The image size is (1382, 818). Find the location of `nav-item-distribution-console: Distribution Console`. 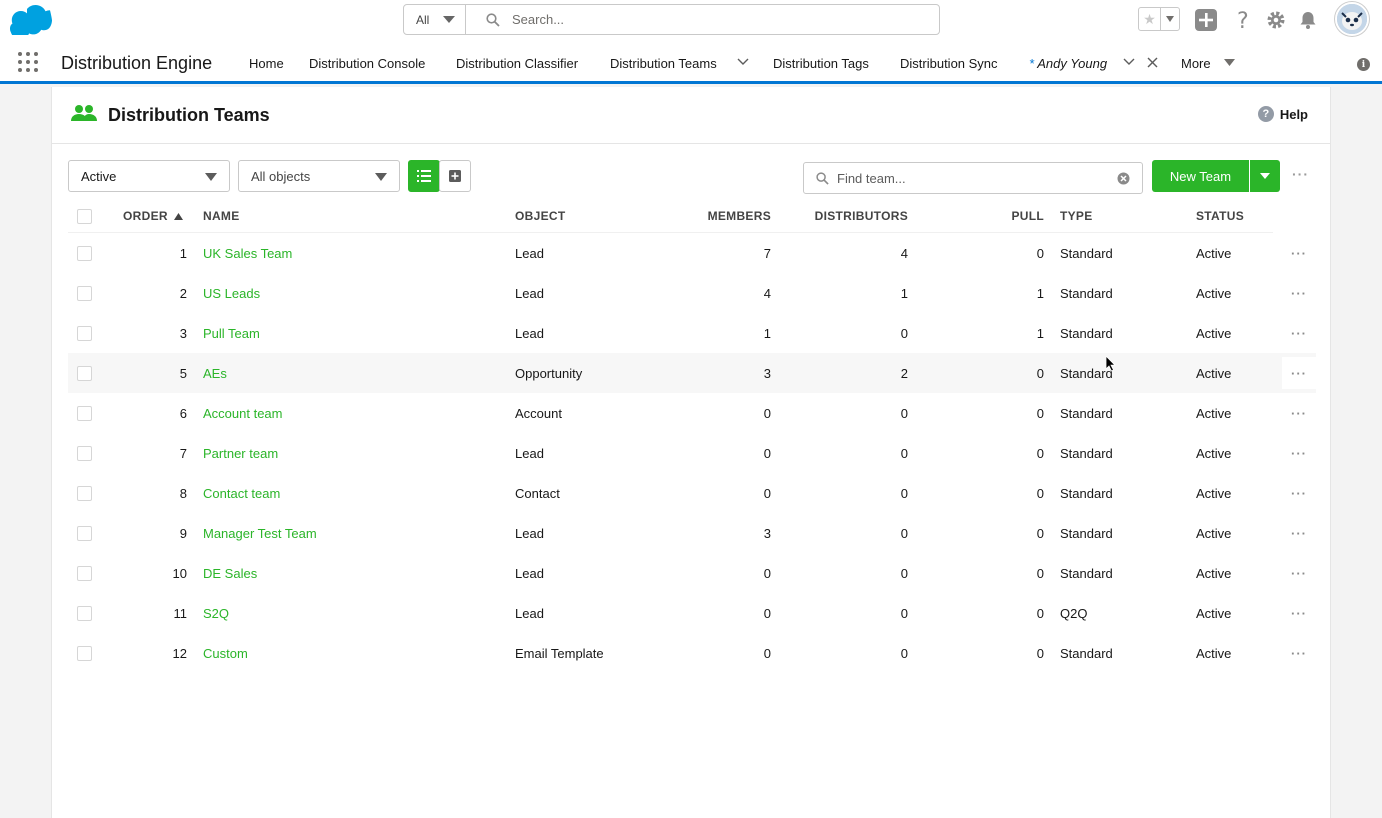

nav-item-distribution-console: Distribution Console is located at coordinates (367, 63).